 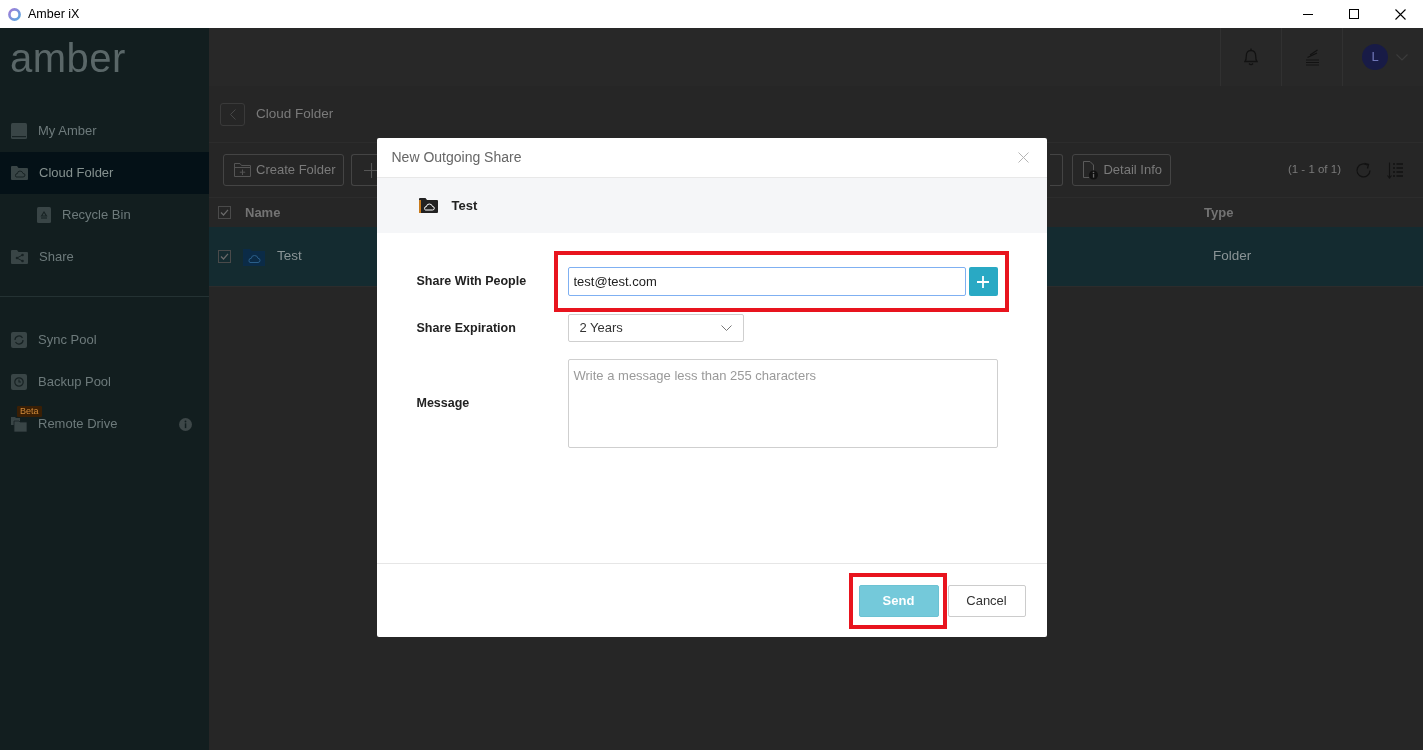 I want to click on avatar: L, so click(x=1375, y=57).